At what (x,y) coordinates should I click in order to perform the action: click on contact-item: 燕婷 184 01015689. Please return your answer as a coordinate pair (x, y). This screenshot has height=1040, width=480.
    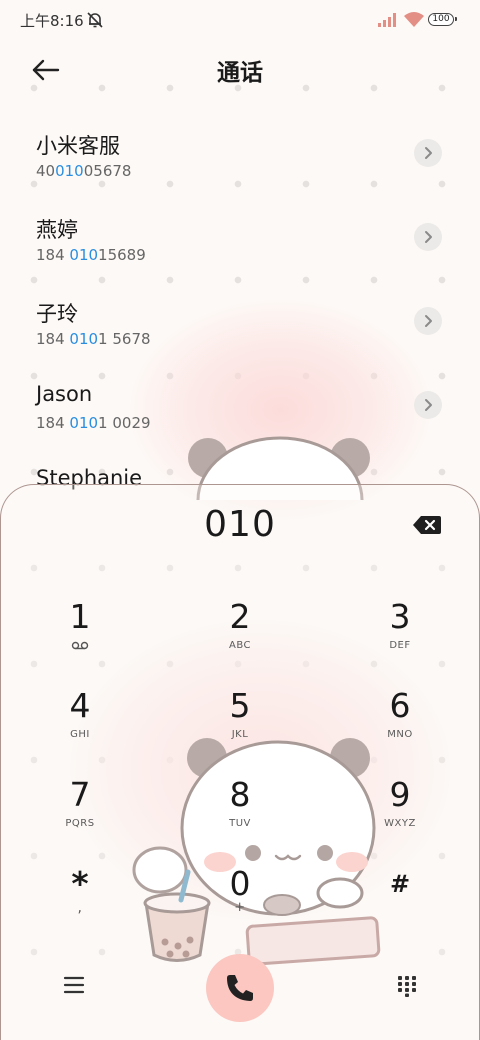
    Looking at the image, I should click on (240, 256).